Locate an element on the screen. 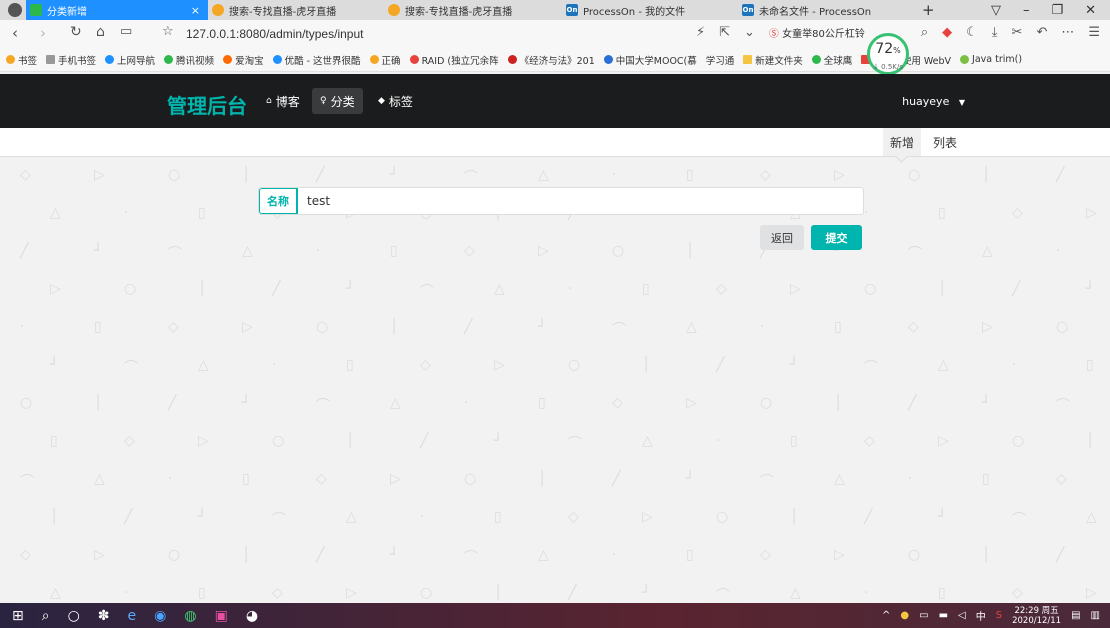 This screenshot has height=628, width=1110. clock: 22:29 周五 2020/12/11 is located at coordinates (1036, 616).